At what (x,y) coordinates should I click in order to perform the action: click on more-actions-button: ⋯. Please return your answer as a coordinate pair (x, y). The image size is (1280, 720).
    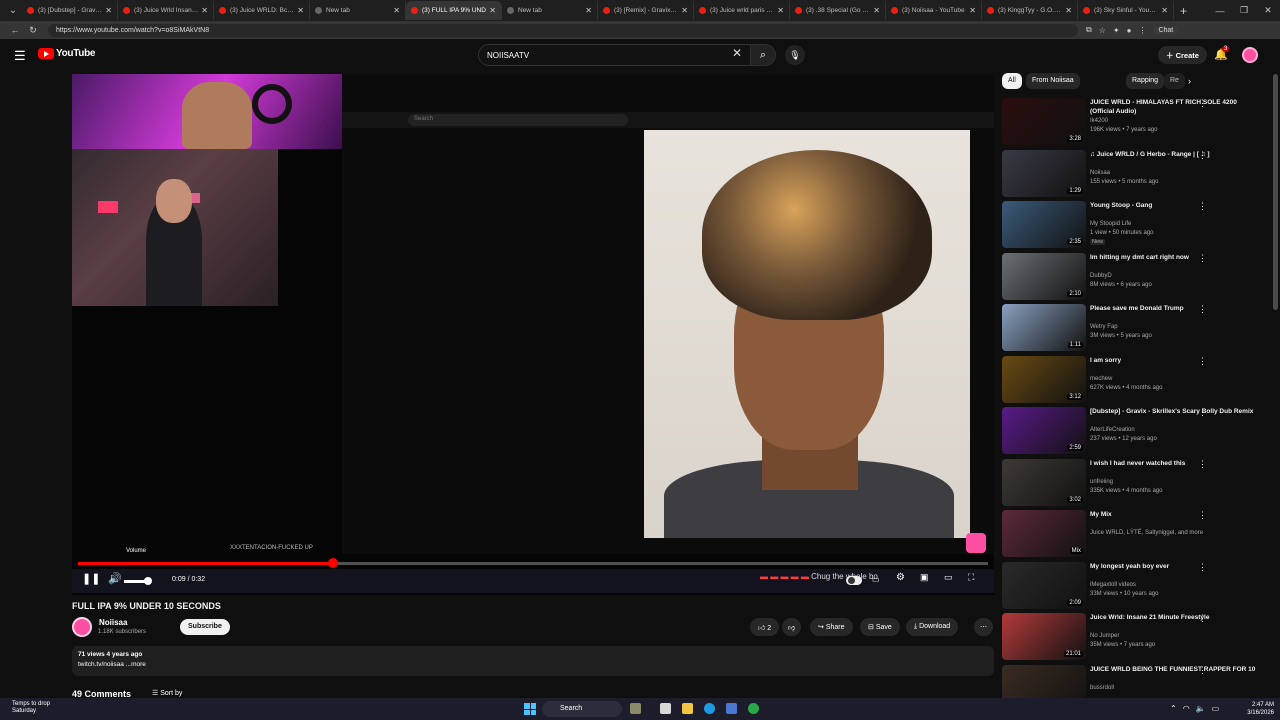
    Looking at the image, I should click on (983, 627).